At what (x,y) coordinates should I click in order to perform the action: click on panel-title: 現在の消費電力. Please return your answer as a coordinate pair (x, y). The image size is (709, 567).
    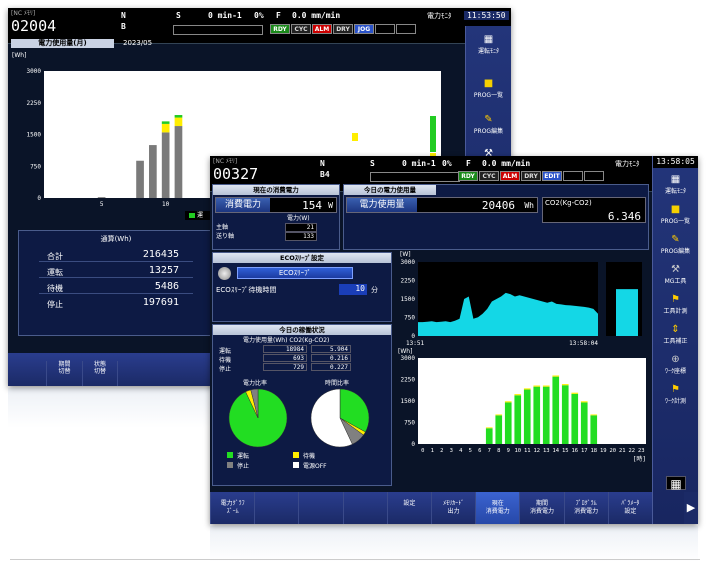
    Looking at the image, I should click on (276, 190).